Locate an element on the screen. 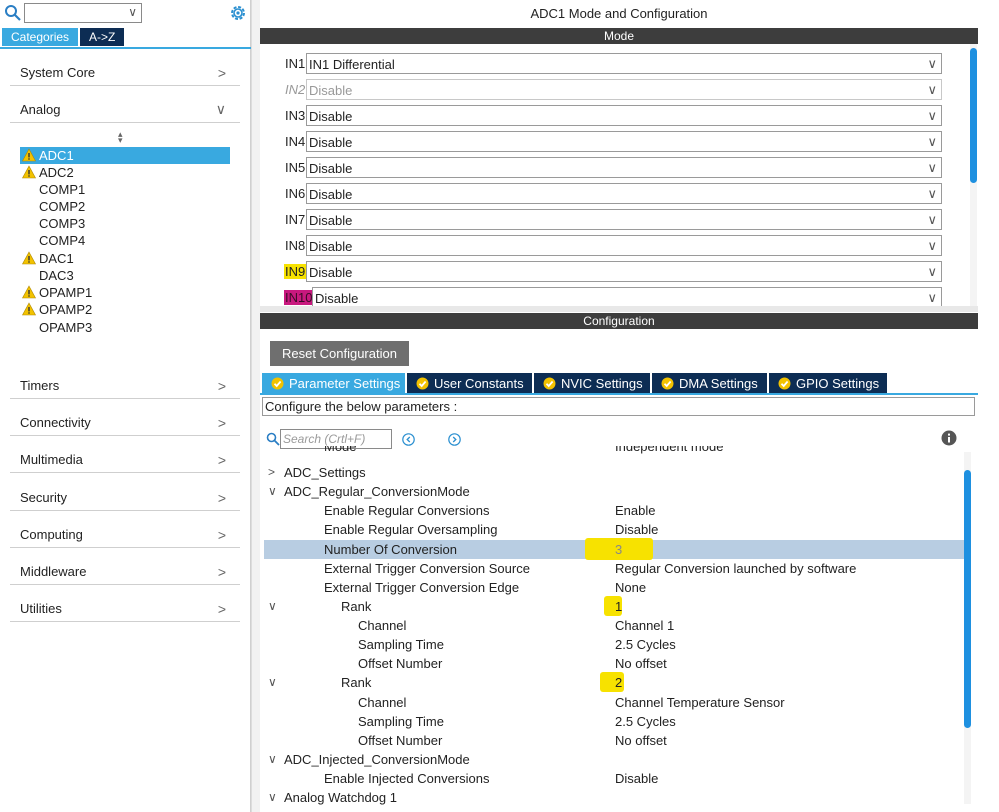 Image resolution: width=999 pixels, height=812 pixels. param-name: Sampling Time is located at coordinates (401, 644).